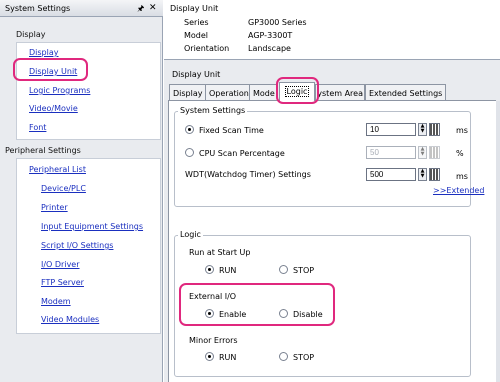  What do you see at coordinates (277, 22) in the screenshot?
I see `series-value: GP3000 Series` at bounding box center [277, 22].